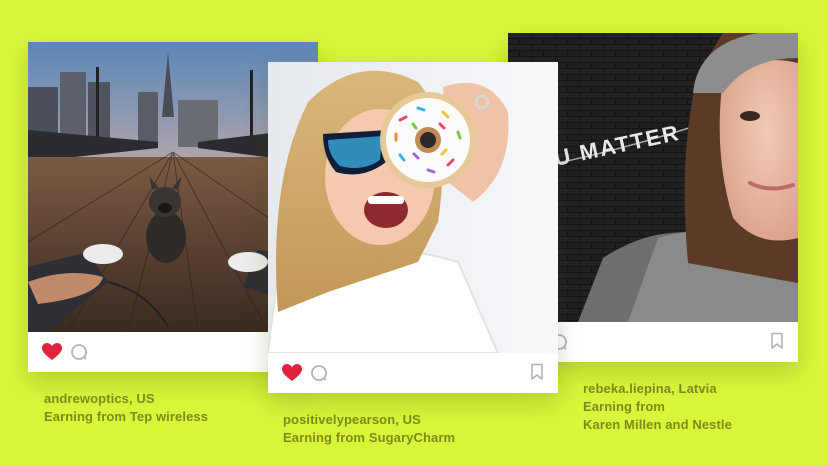 The image size is (827, 466). What do you see at coordinates (624, 406) in the screenshot?
I see `caption-sponsor: Earning from` at bounding box center [624, 406].